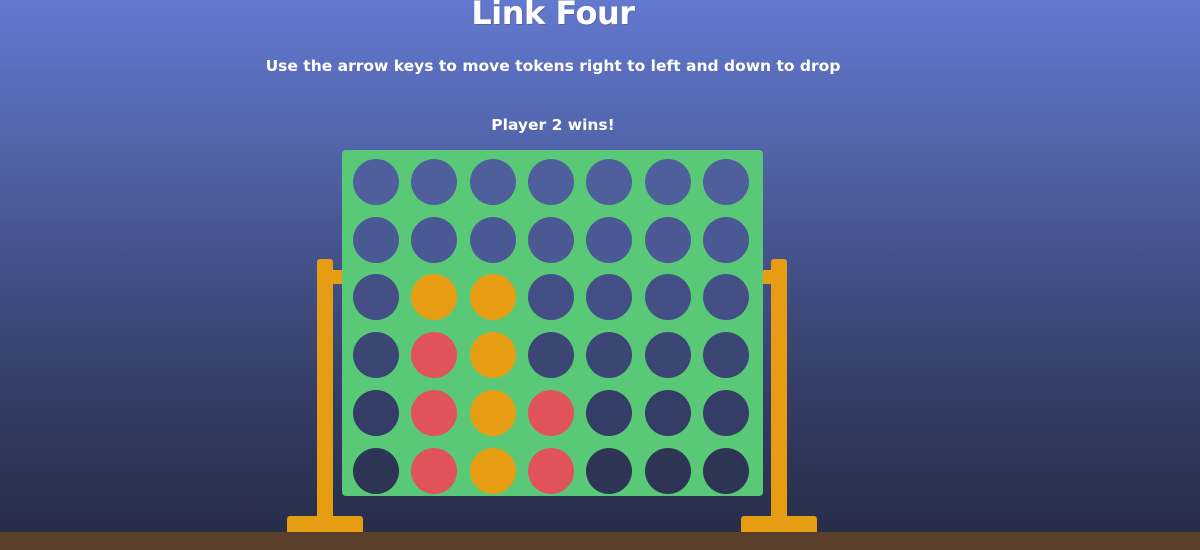  Describe the element at coordinates (726, 471) in the screenshot. I see `empty-slot-r5-c6` at that location.